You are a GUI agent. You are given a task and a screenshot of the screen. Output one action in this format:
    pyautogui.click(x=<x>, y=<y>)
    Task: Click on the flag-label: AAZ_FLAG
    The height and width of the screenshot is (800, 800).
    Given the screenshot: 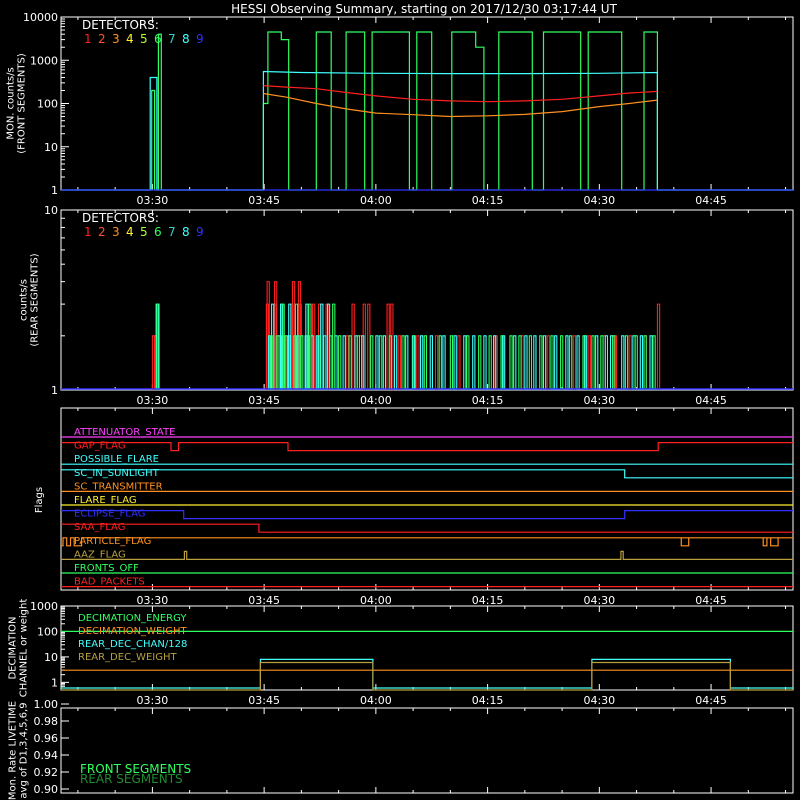 What is the action you would take?
    pyautogui.click(x=100, y=554)
    